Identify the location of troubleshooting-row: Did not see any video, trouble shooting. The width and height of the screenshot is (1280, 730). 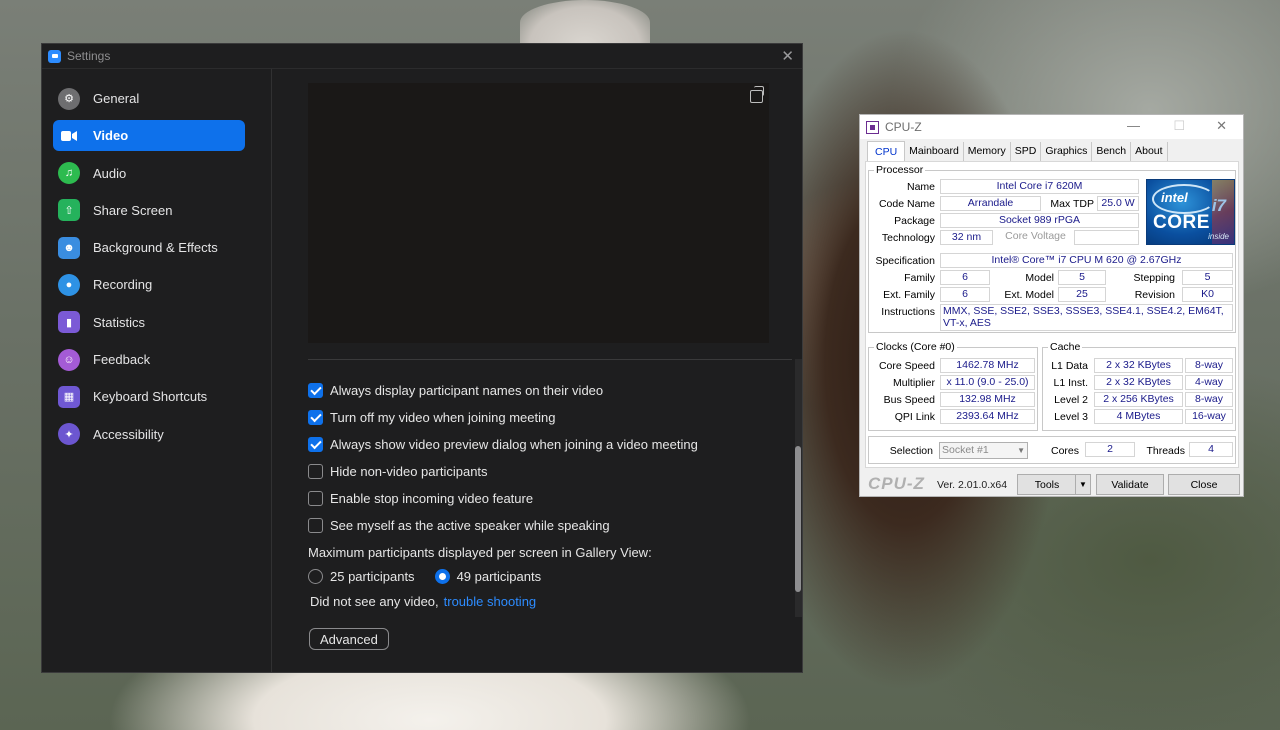
(423, 601).